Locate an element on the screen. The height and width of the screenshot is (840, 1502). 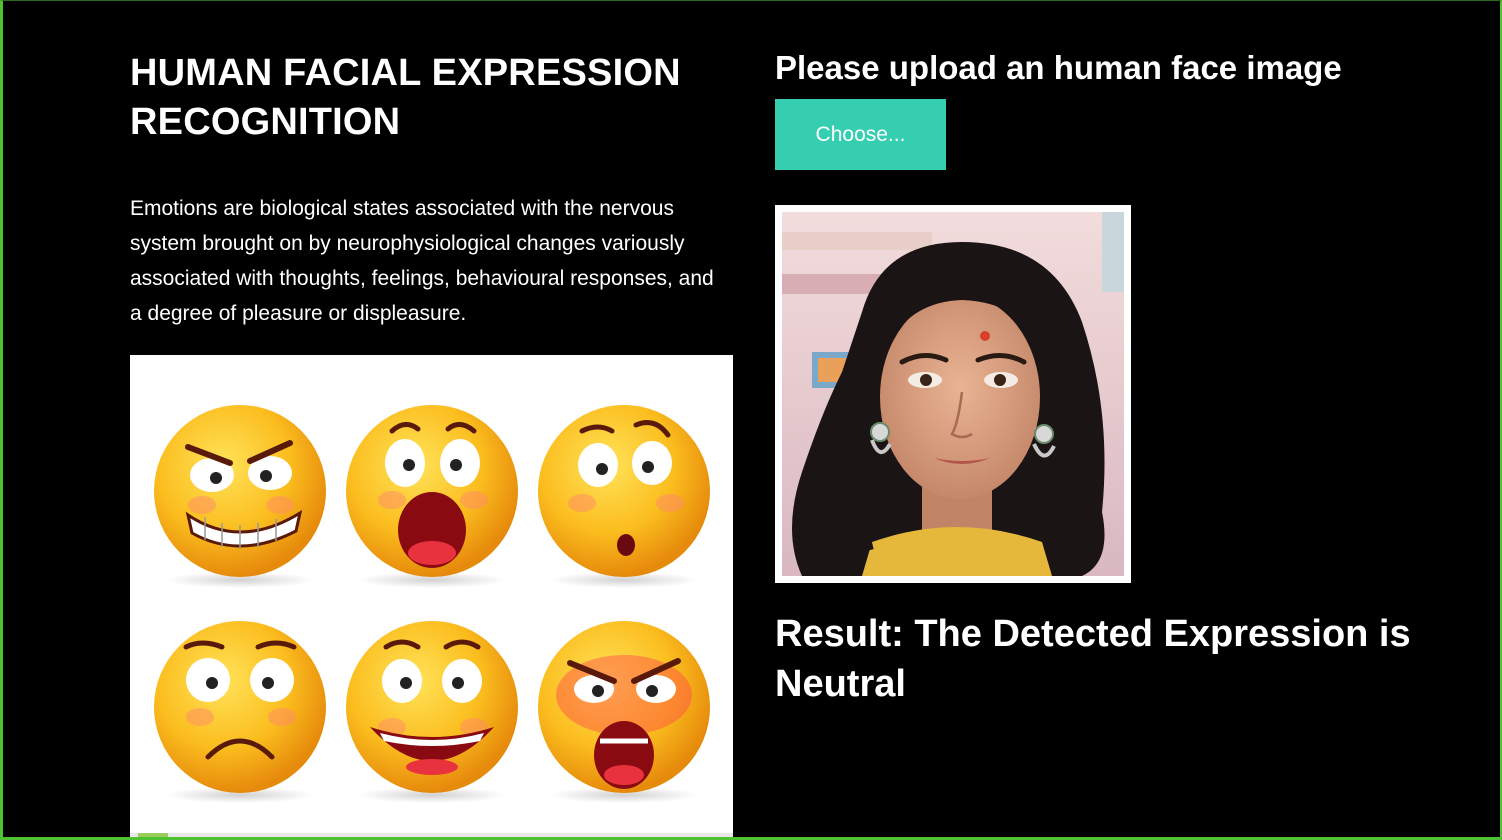
angry-emoji is located at coordinates (240, 496).